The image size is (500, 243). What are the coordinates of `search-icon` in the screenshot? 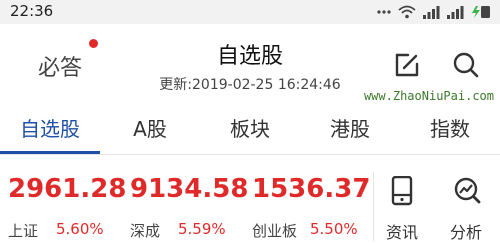 It's located at (466, 65).